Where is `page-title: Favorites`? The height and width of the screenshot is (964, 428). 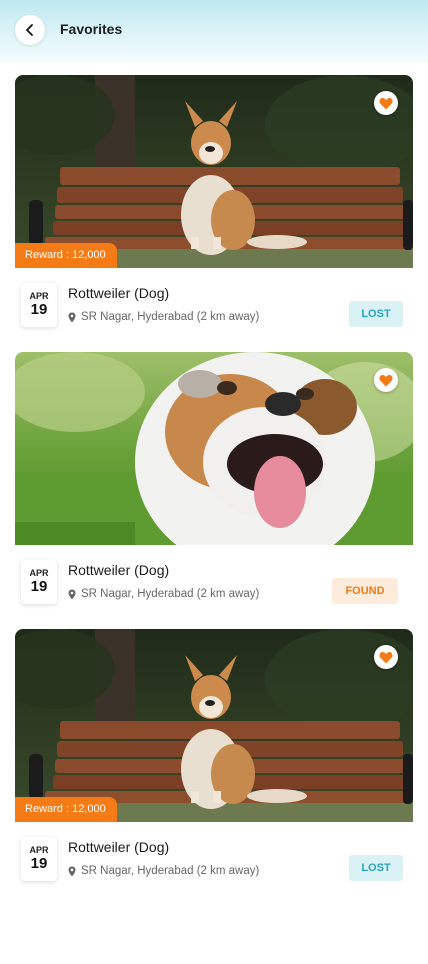
page-title: Favorites is located at coordinates (91, 29).